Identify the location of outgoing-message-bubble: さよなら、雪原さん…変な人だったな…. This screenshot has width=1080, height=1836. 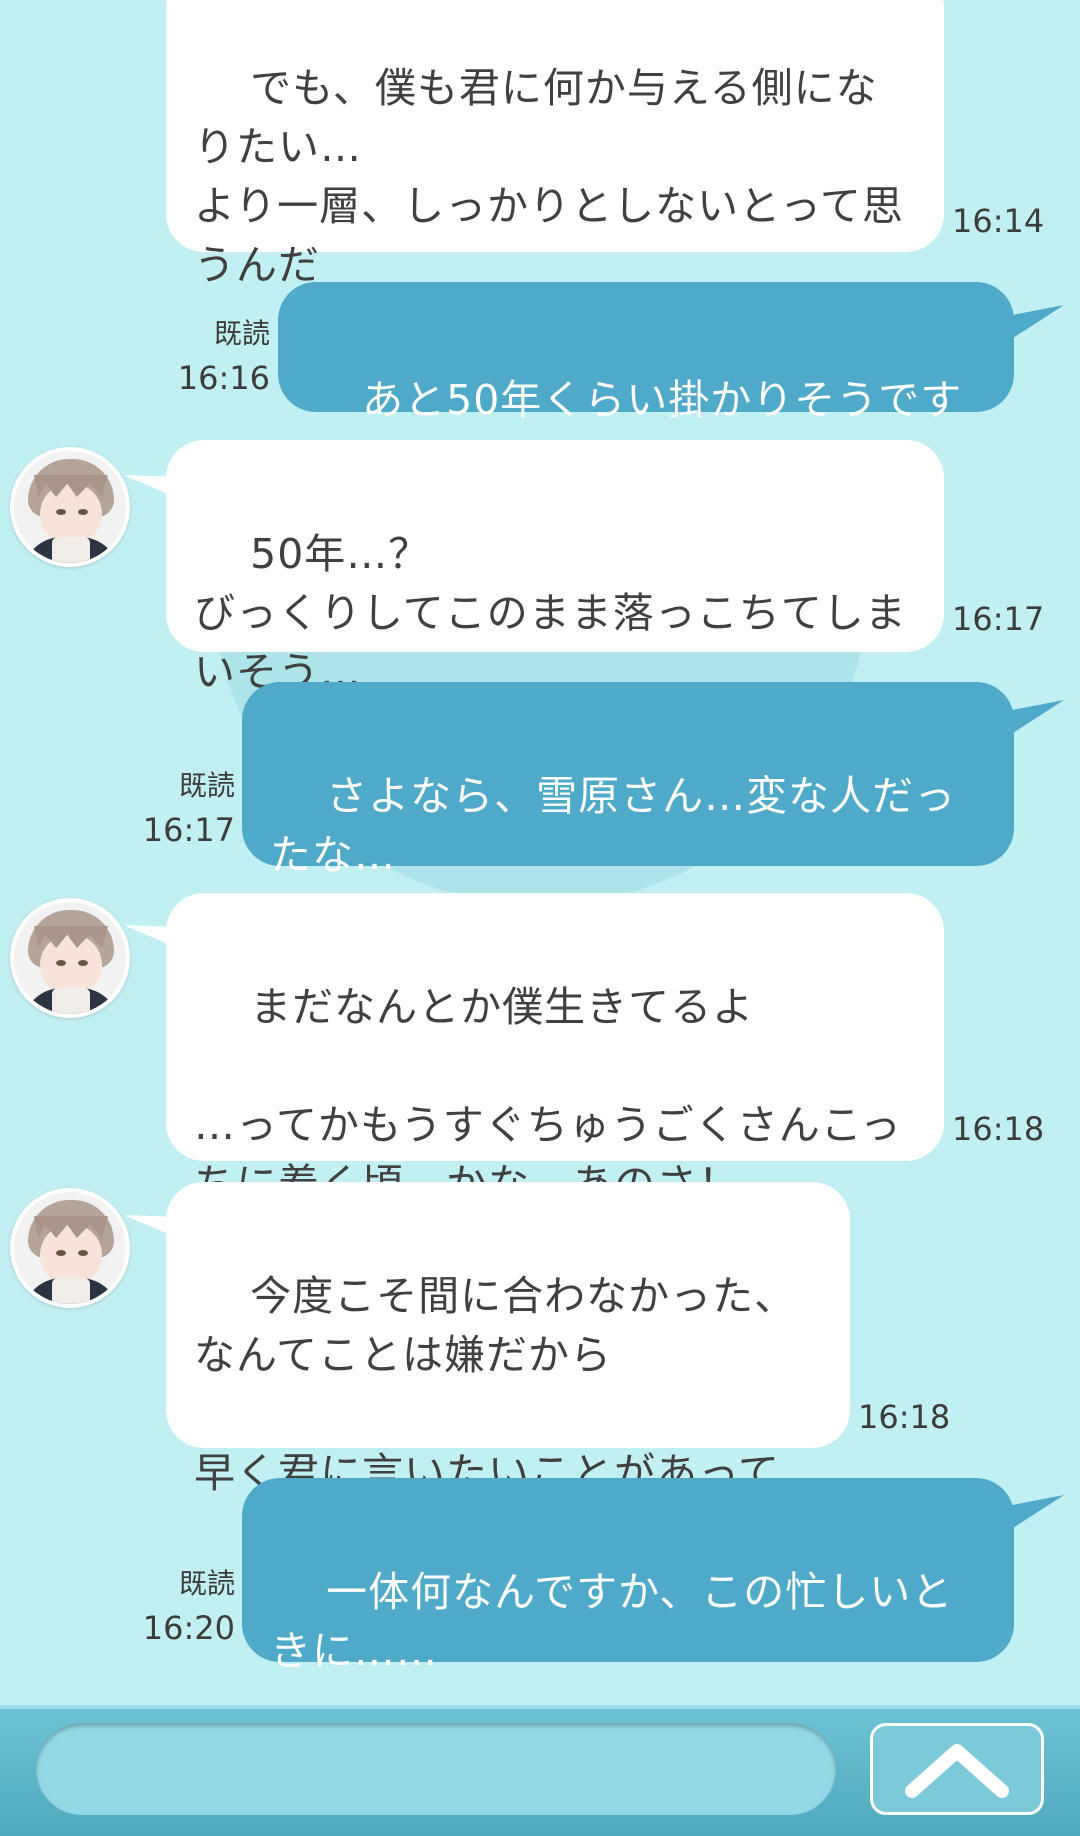
(628, 780).